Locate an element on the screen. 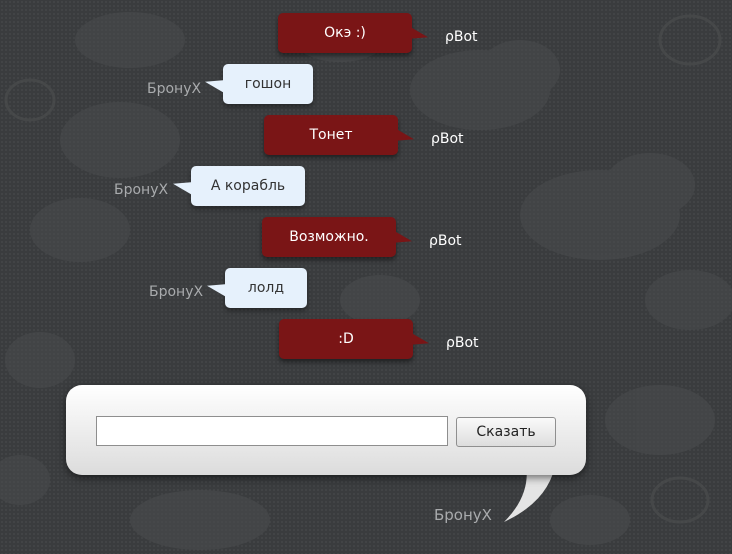  user-message: гошон is located at coordinates (259, 84).